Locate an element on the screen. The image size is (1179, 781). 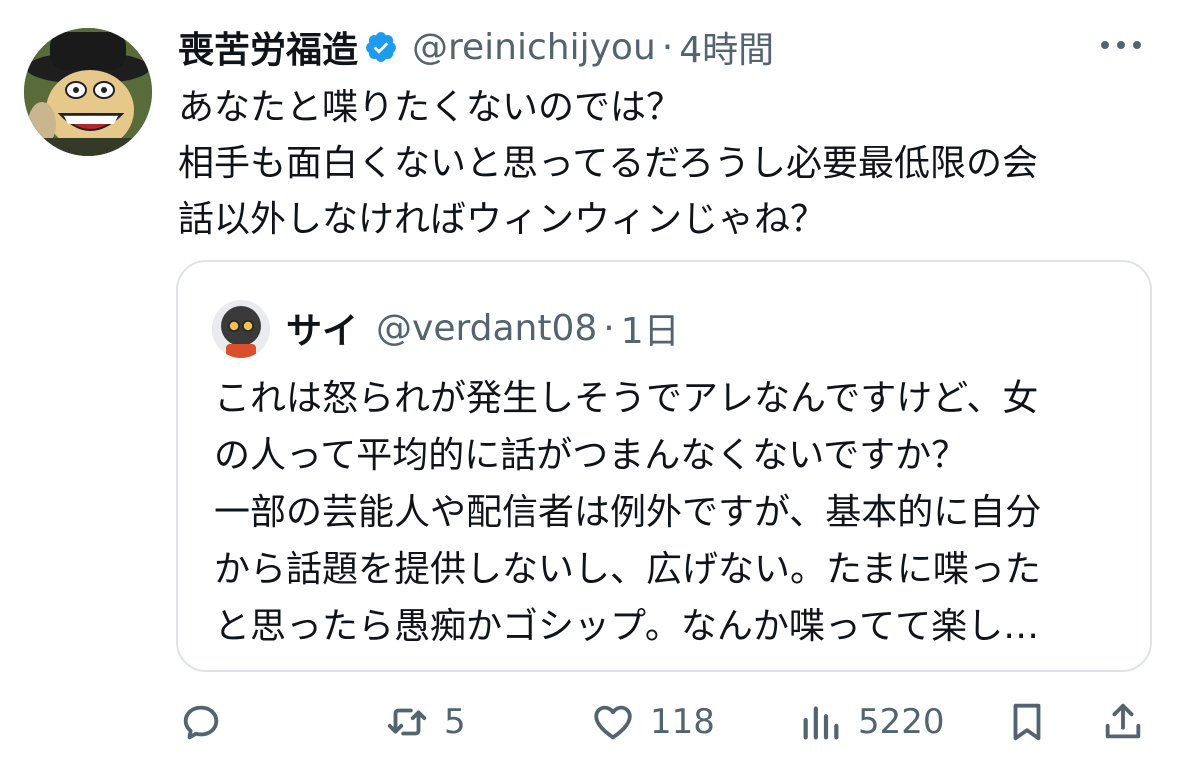
tweet-text-line: 話以外しなければウィンウィンじゃね？ is located at coordinates (502, 219).